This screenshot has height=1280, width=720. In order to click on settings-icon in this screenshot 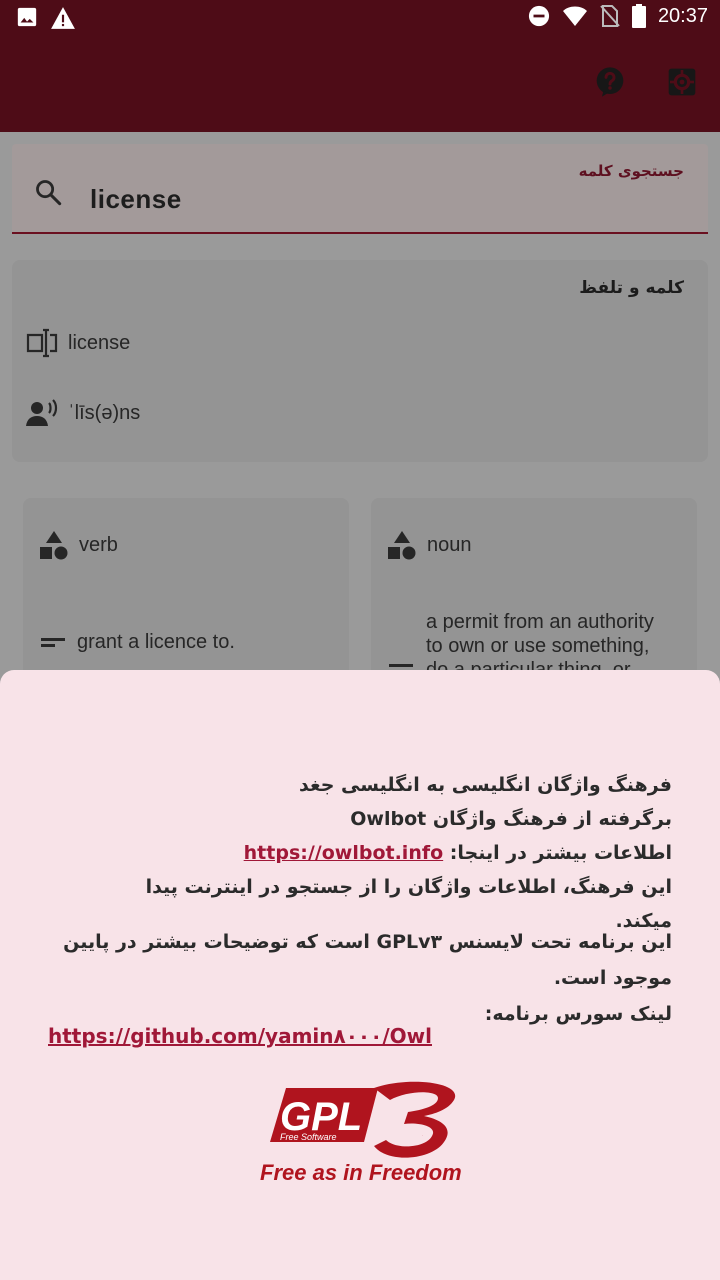, I will do `click(682, 82)`.